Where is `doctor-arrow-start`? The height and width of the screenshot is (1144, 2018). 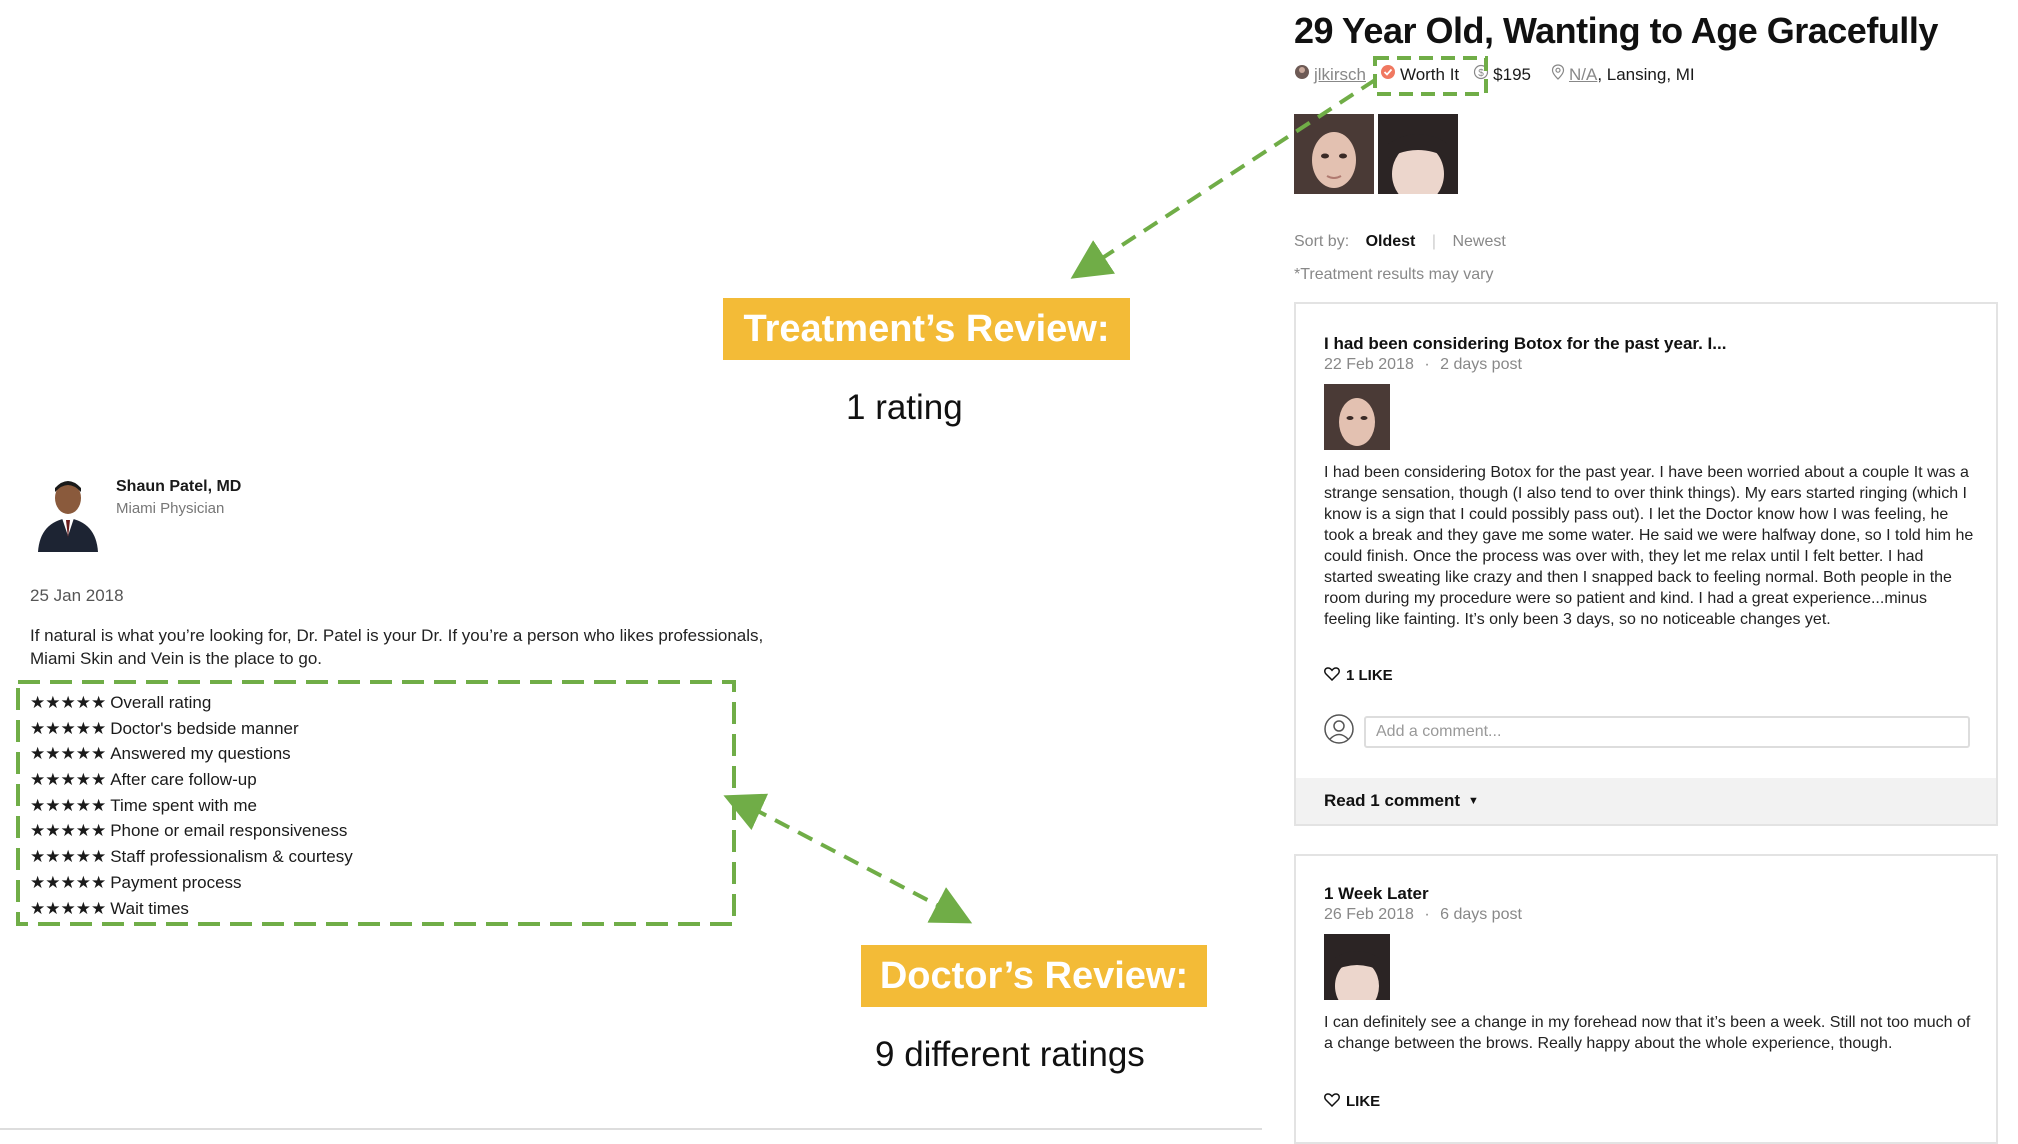 doctor-arrow-start is located at coordinates (746, 812).